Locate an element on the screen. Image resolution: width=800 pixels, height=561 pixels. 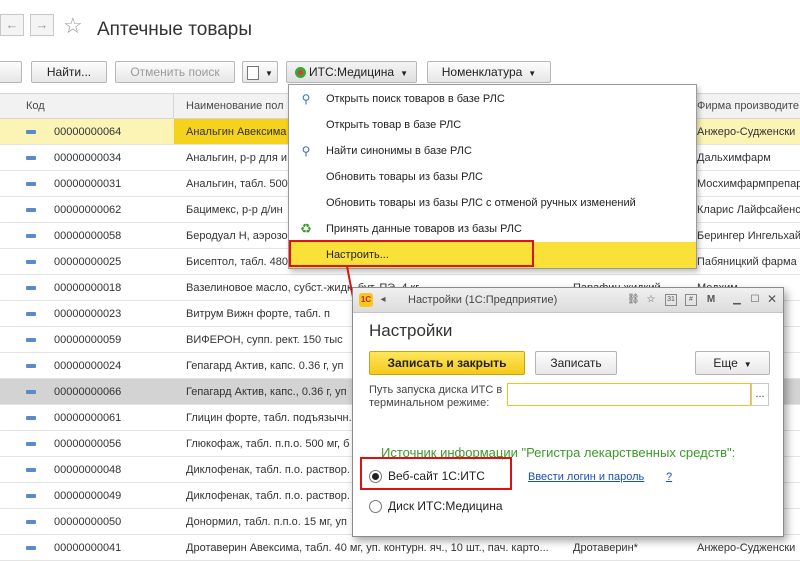
enter-login-link: Ввести логин и пароль is located at coordinates (586, 477).